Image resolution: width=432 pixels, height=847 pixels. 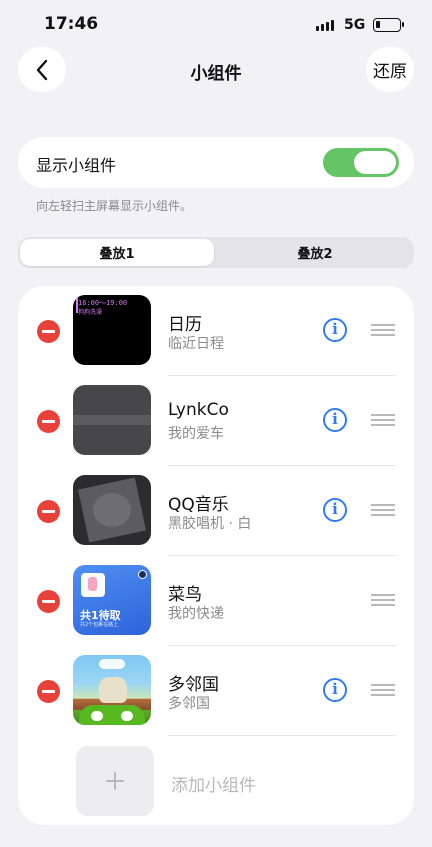 What do you see at coordinates (114, 206) in the screenshot?
I see `hint-text: 向左轻扫主屏幕显示小组件。` at bounding box center [114, 206].